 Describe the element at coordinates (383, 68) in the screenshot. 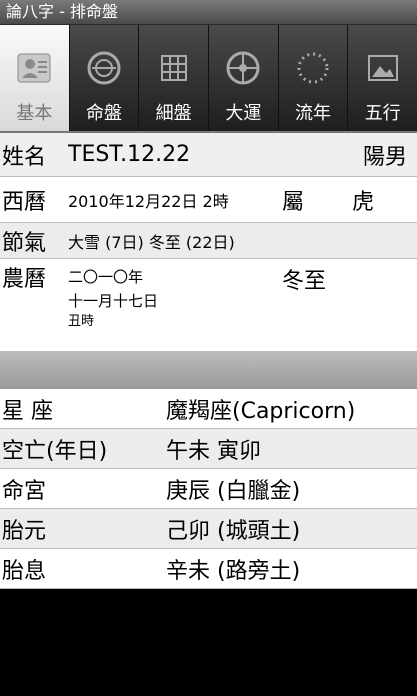

I see `picture-frame-icon` at that location.